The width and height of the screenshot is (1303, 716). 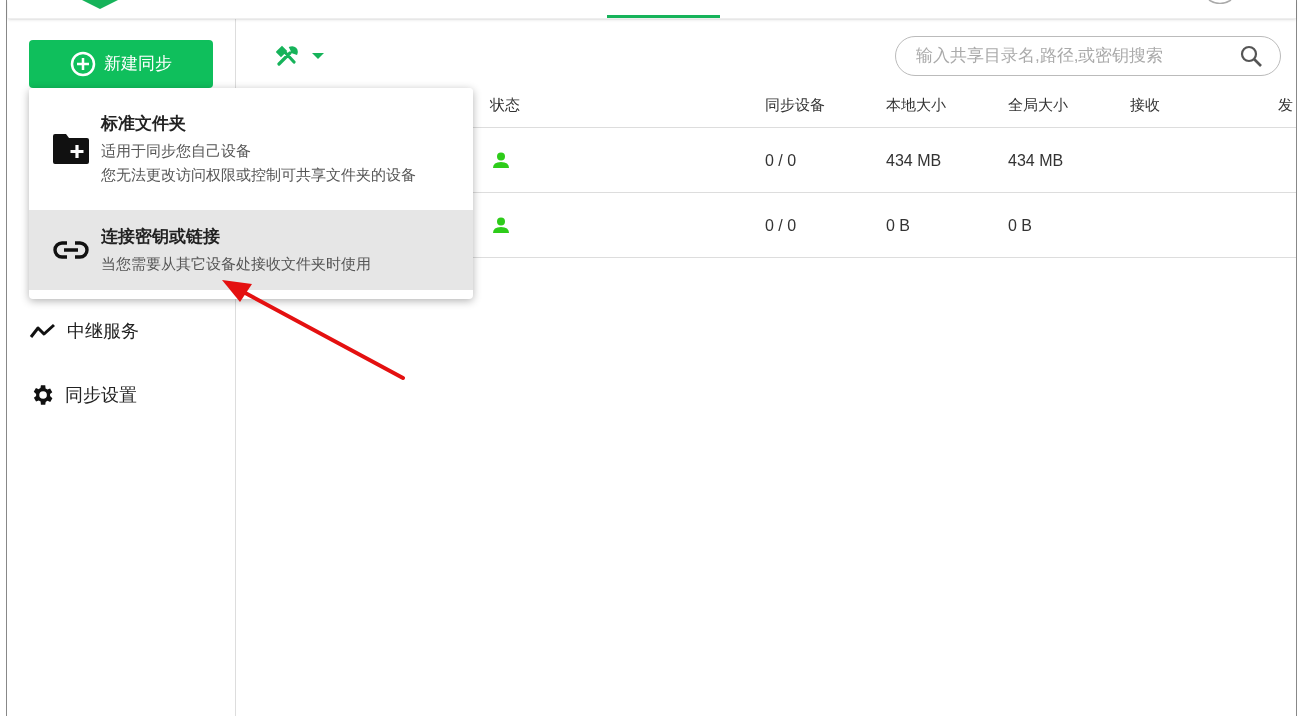 I want to click on folder-plus-icon, so click(x=71, y=149).